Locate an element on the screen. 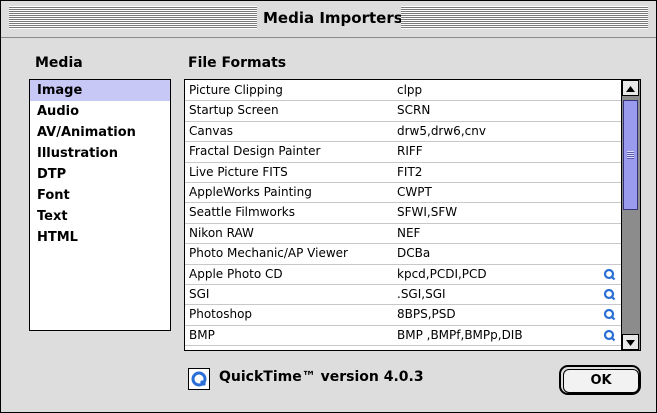  format-name: Live Picture FITS is located at coordinates (238, 171).